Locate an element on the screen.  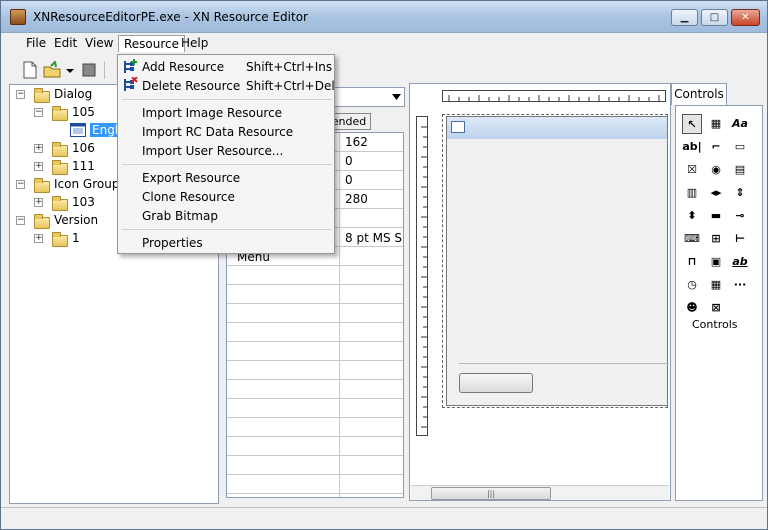
menu-item-clone: Clone Resource is located at coordinates (188, 197).